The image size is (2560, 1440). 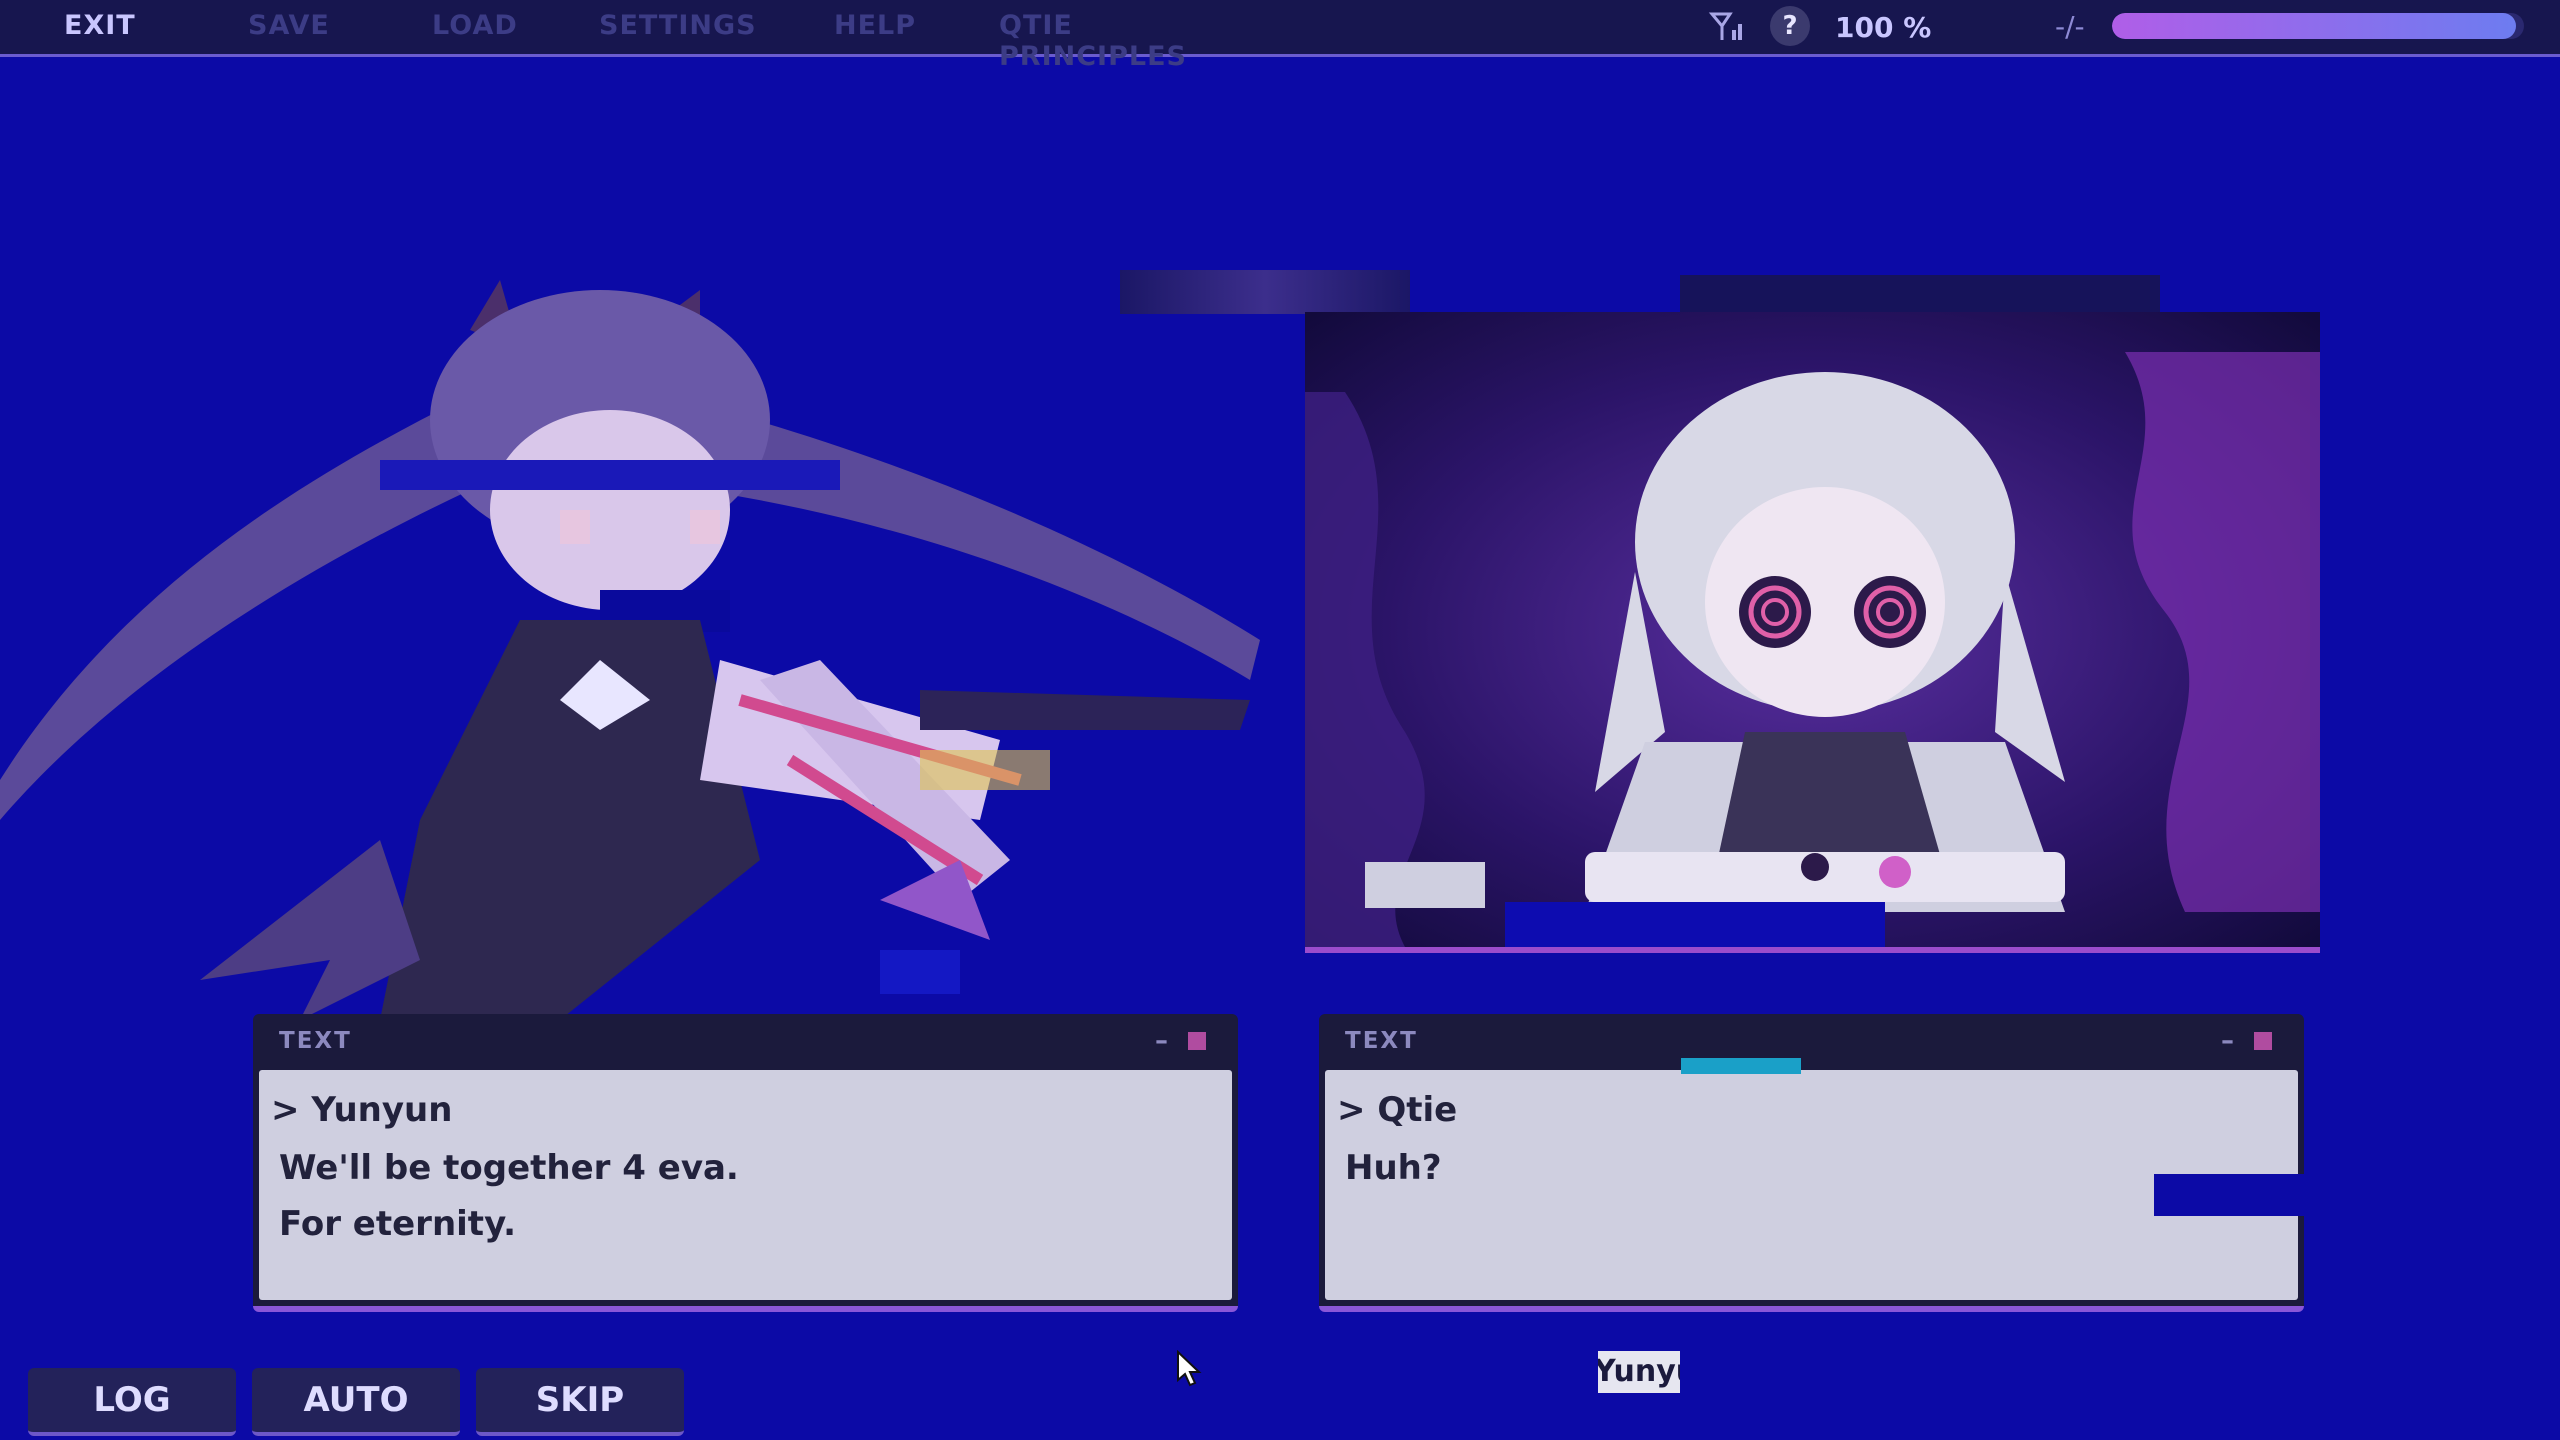 What do you see at coordinates (356, 1402) in the screenshot?
I see `auto-button: AUTO` at bounding box center [356, 1402].